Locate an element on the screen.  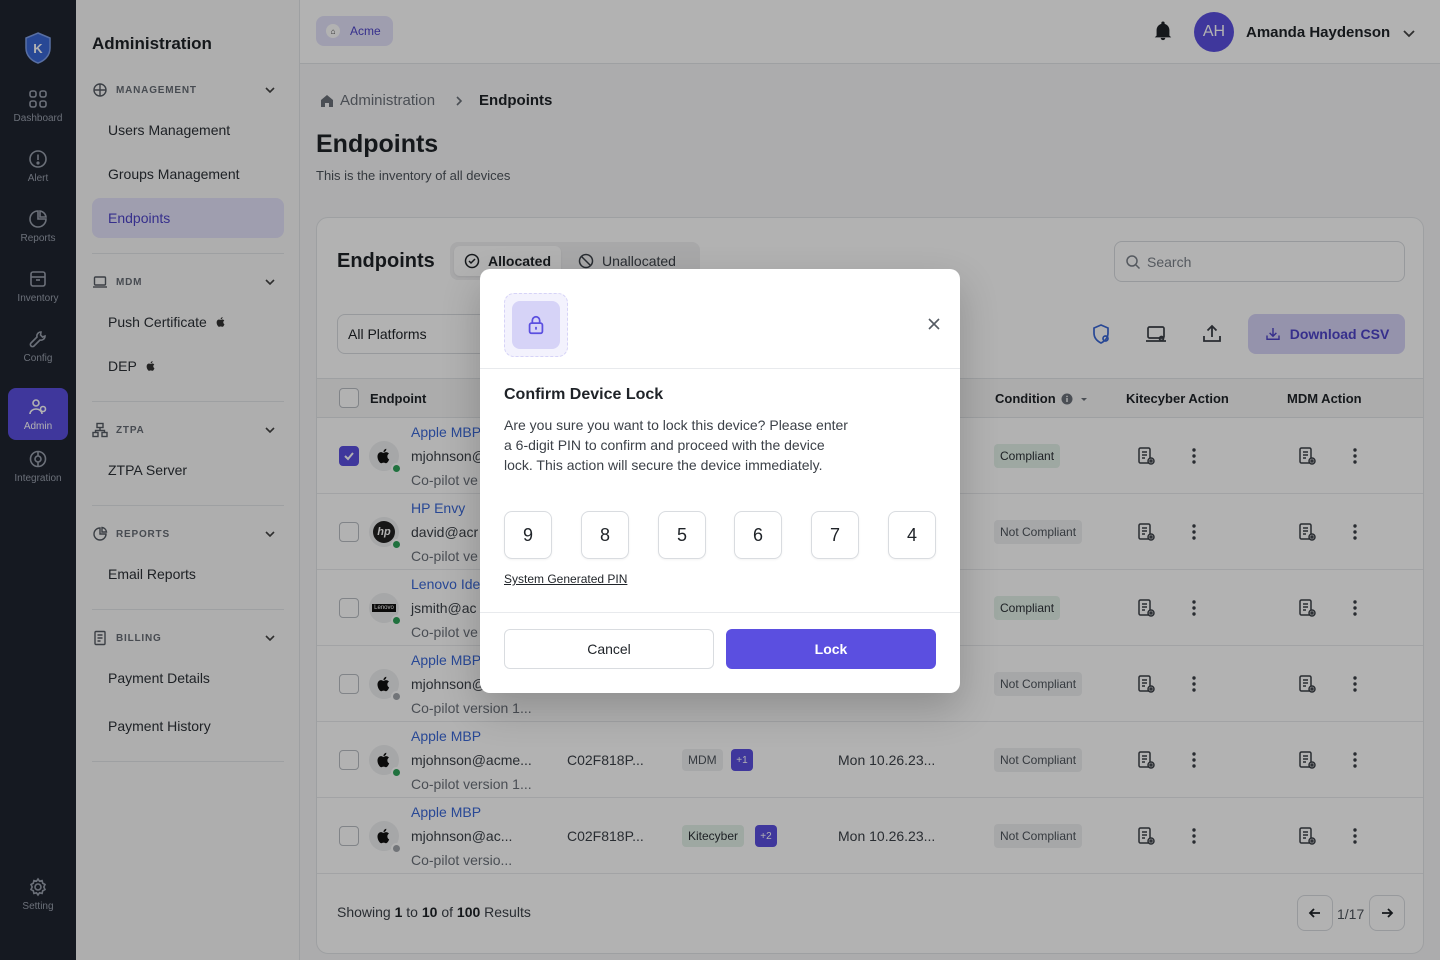
cancel-button: Cancel is located at coordinates (609, 649).